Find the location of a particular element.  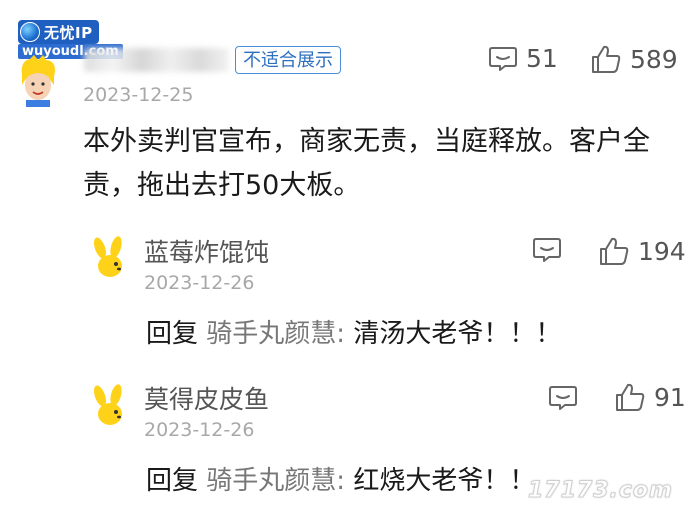

reply-like-button: 194 is located at coordinates (642, 251).